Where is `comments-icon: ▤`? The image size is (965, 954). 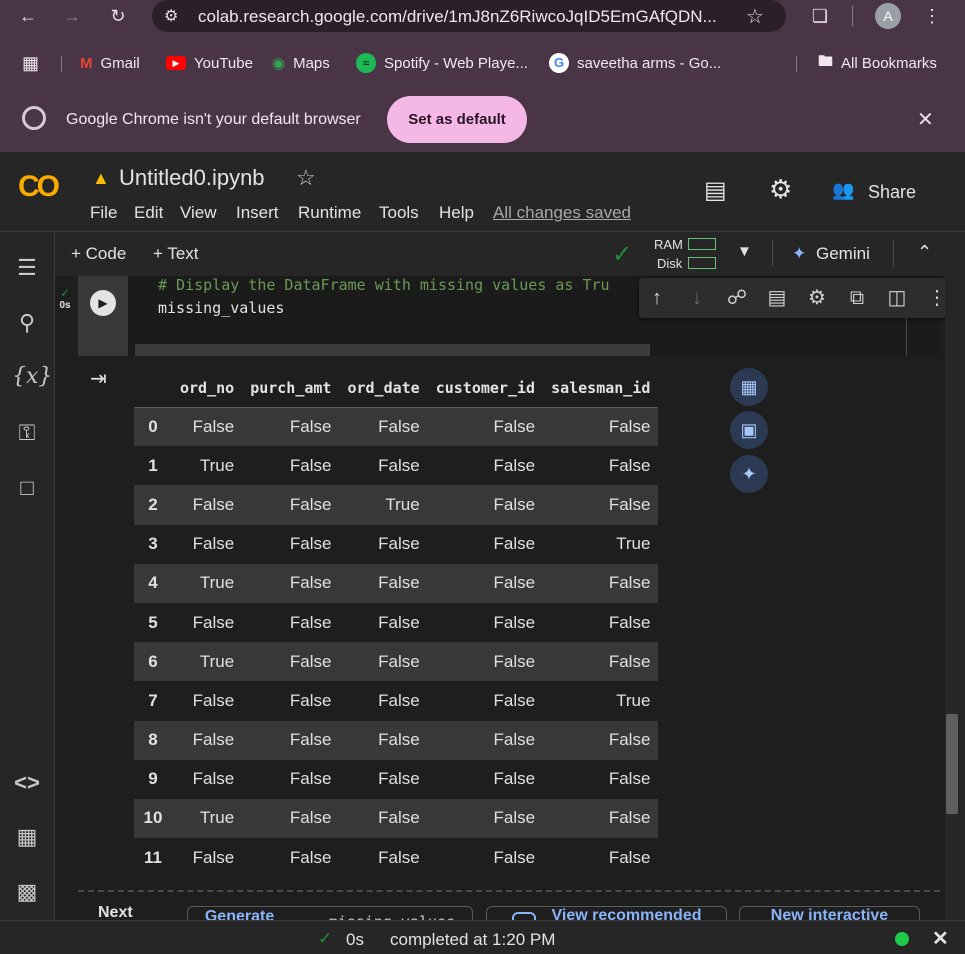 comments-icon: ▤ is located at coordinates (715, 190).